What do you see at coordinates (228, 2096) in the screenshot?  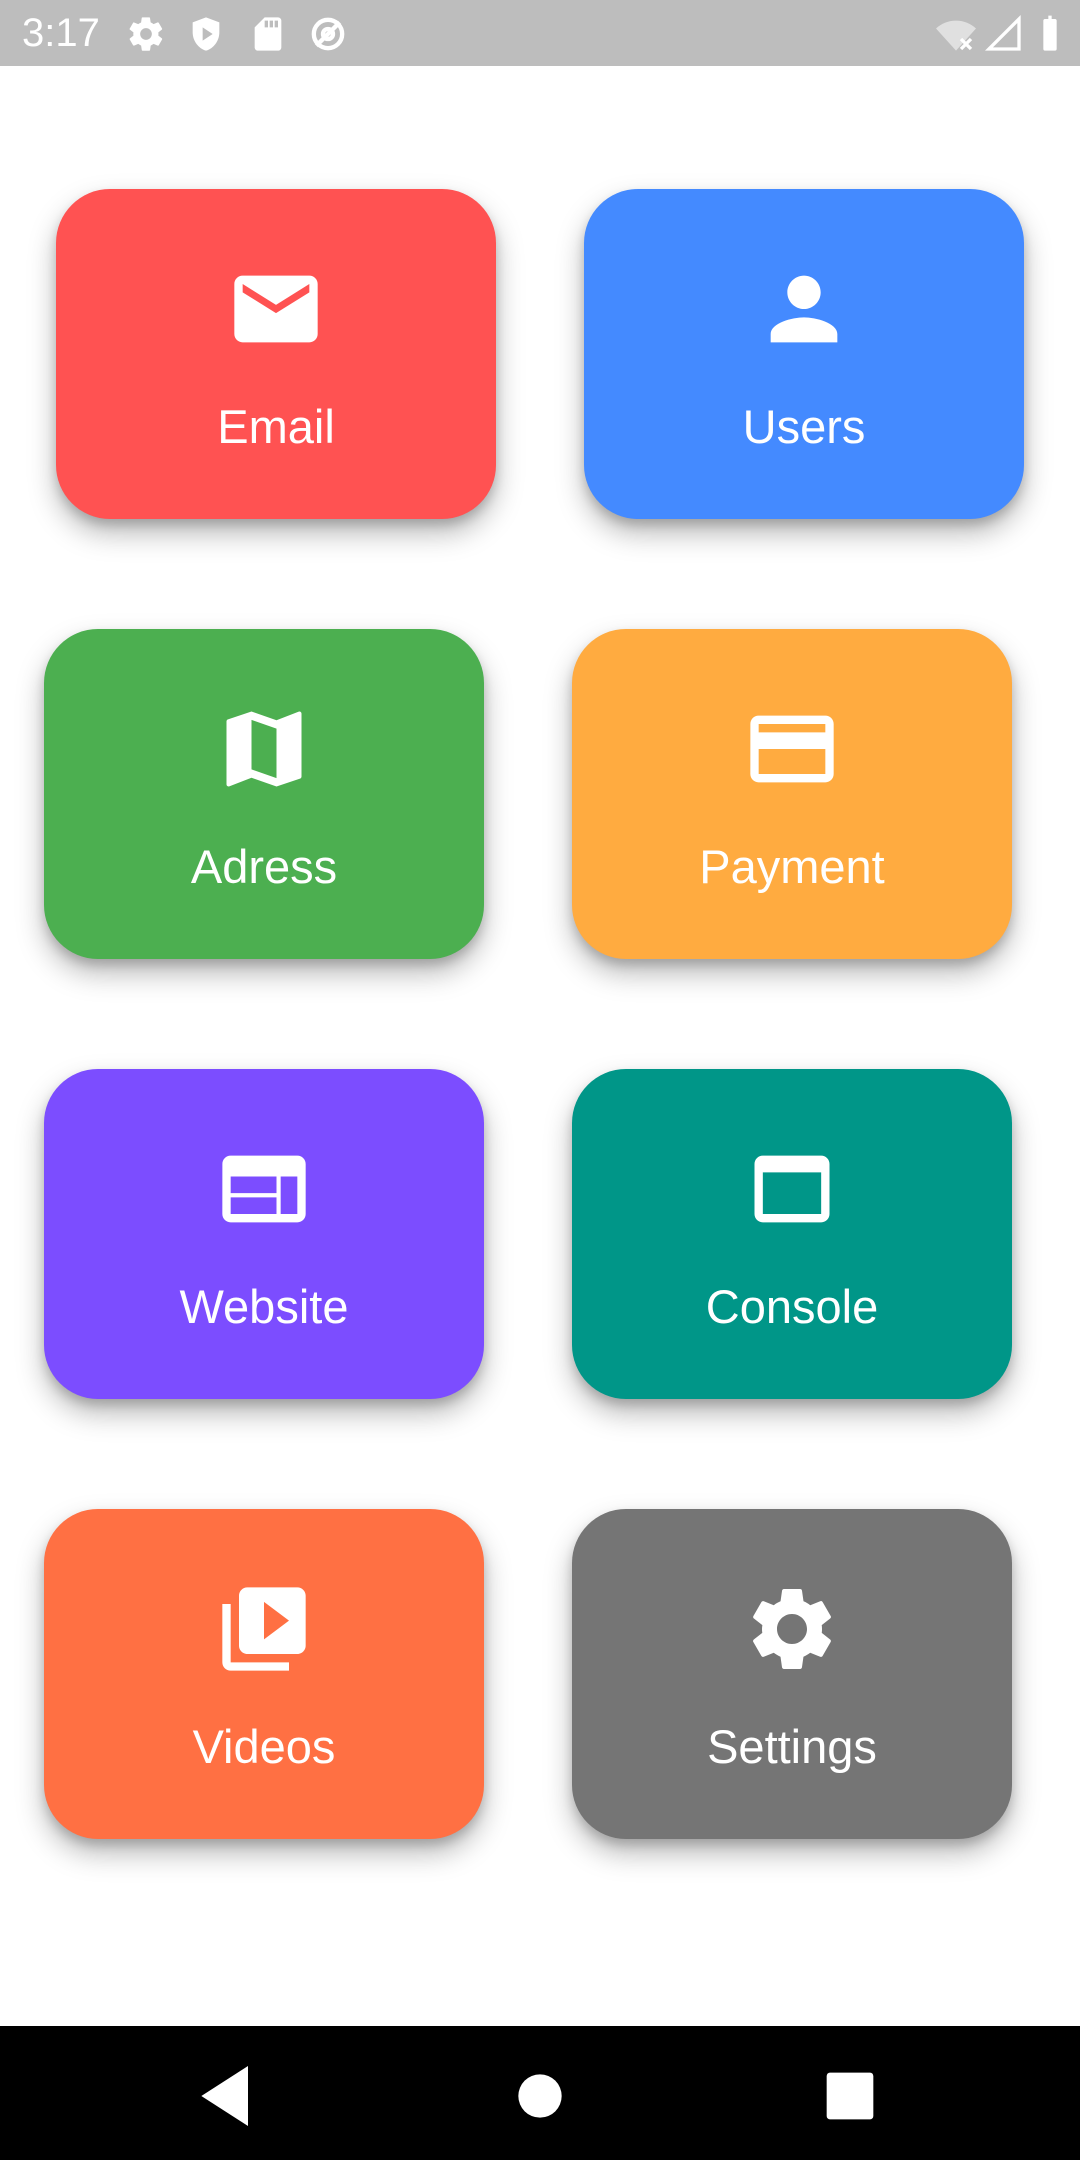 I see `back-icon` at bounding box center [228, 2096].